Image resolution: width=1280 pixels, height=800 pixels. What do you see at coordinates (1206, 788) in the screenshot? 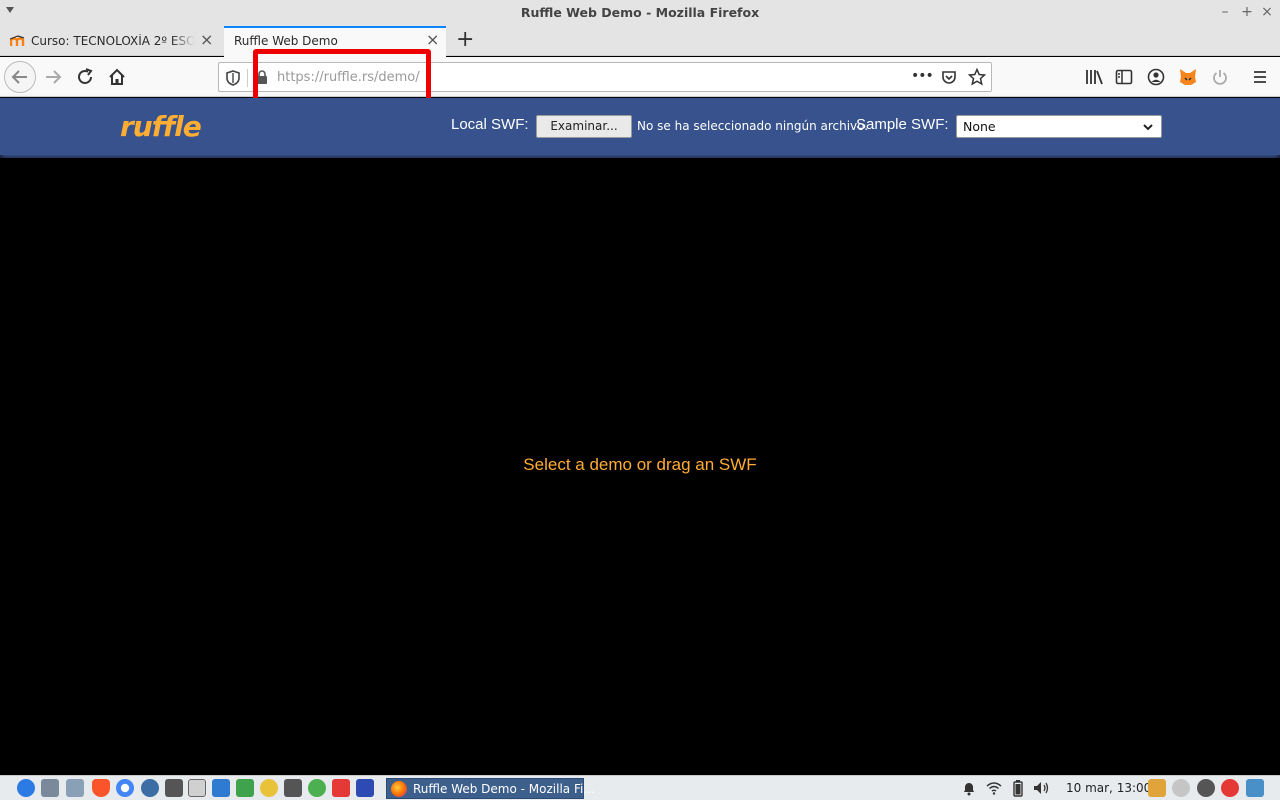
I see `logout-icon` at bounding box center [1206, 788].